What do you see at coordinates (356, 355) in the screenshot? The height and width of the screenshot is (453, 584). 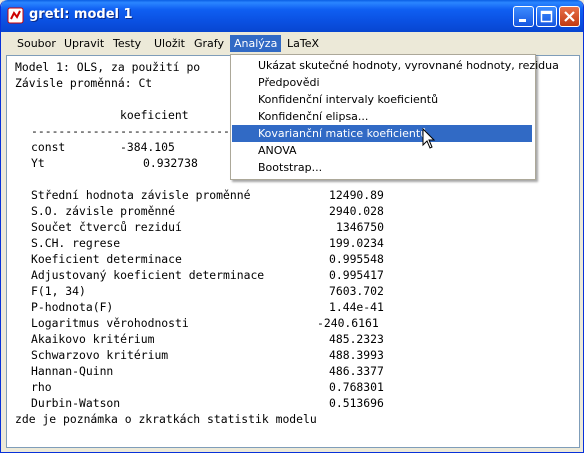 I see `stat-value: 488.3993` at bounding box center [356, 355].